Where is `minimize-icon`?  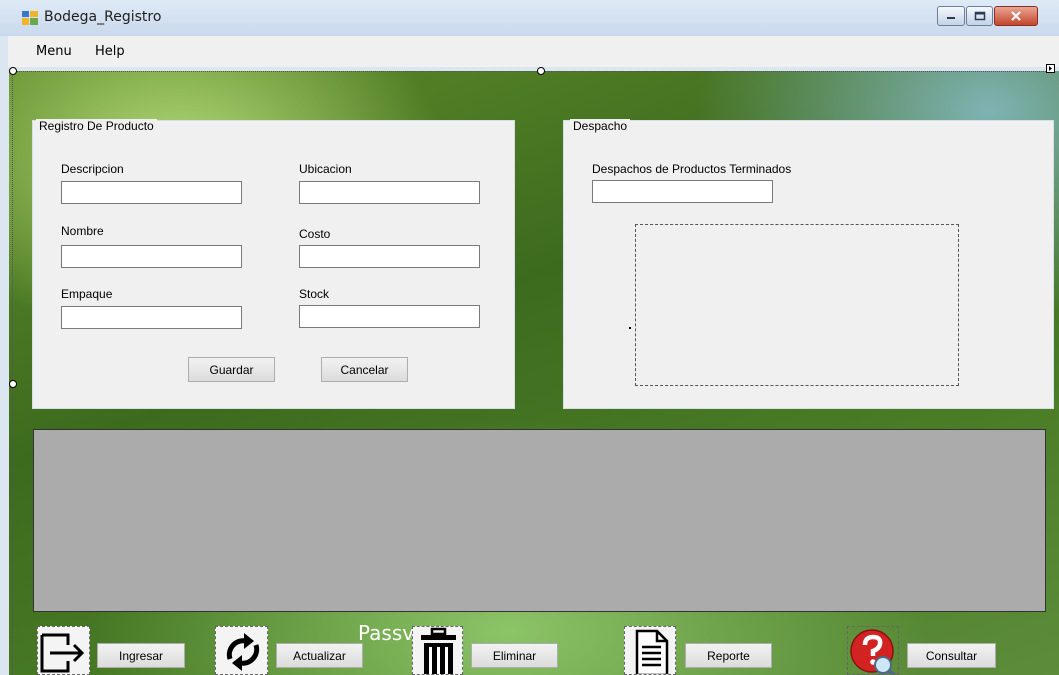
minimize-icon is located at coordinates (951, 18).